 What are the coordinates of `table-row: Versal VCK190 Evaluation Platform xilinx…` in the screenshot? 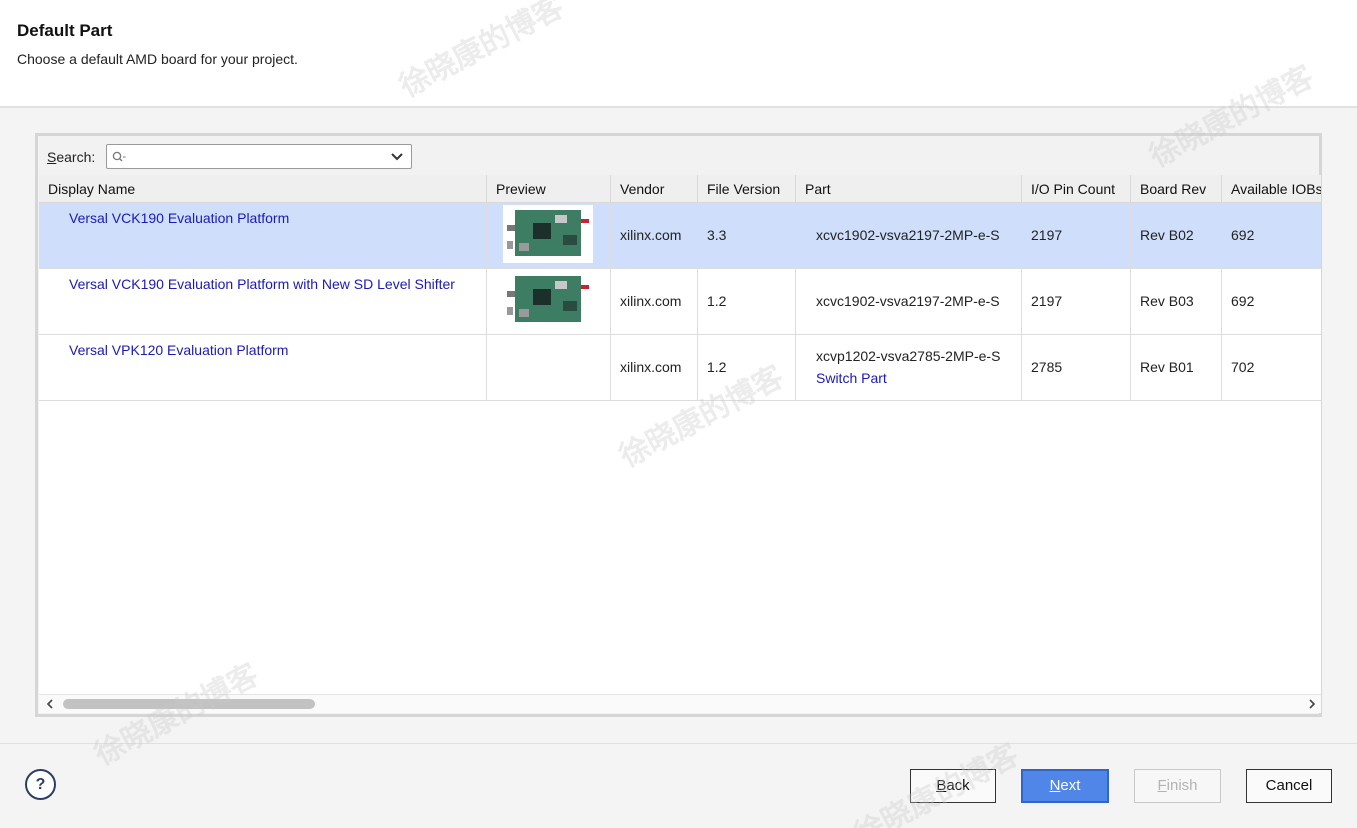 It's located at (680, 236).